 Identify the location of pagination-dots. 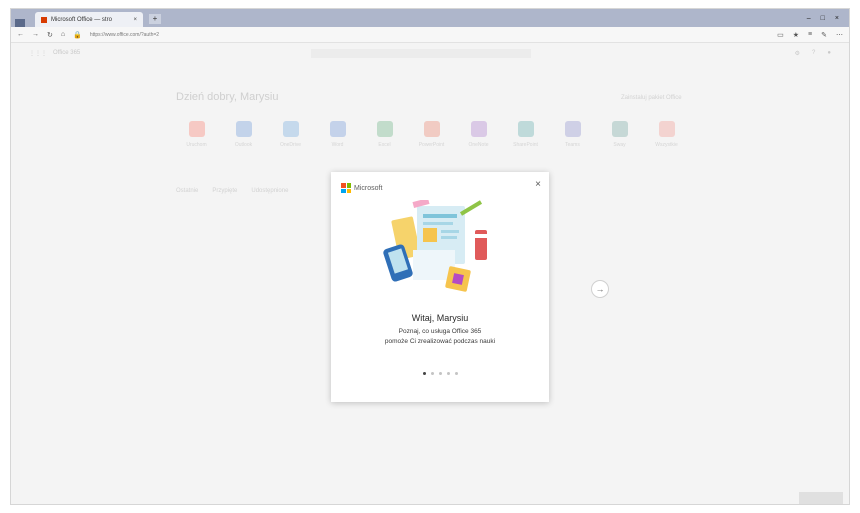
(440, 373).